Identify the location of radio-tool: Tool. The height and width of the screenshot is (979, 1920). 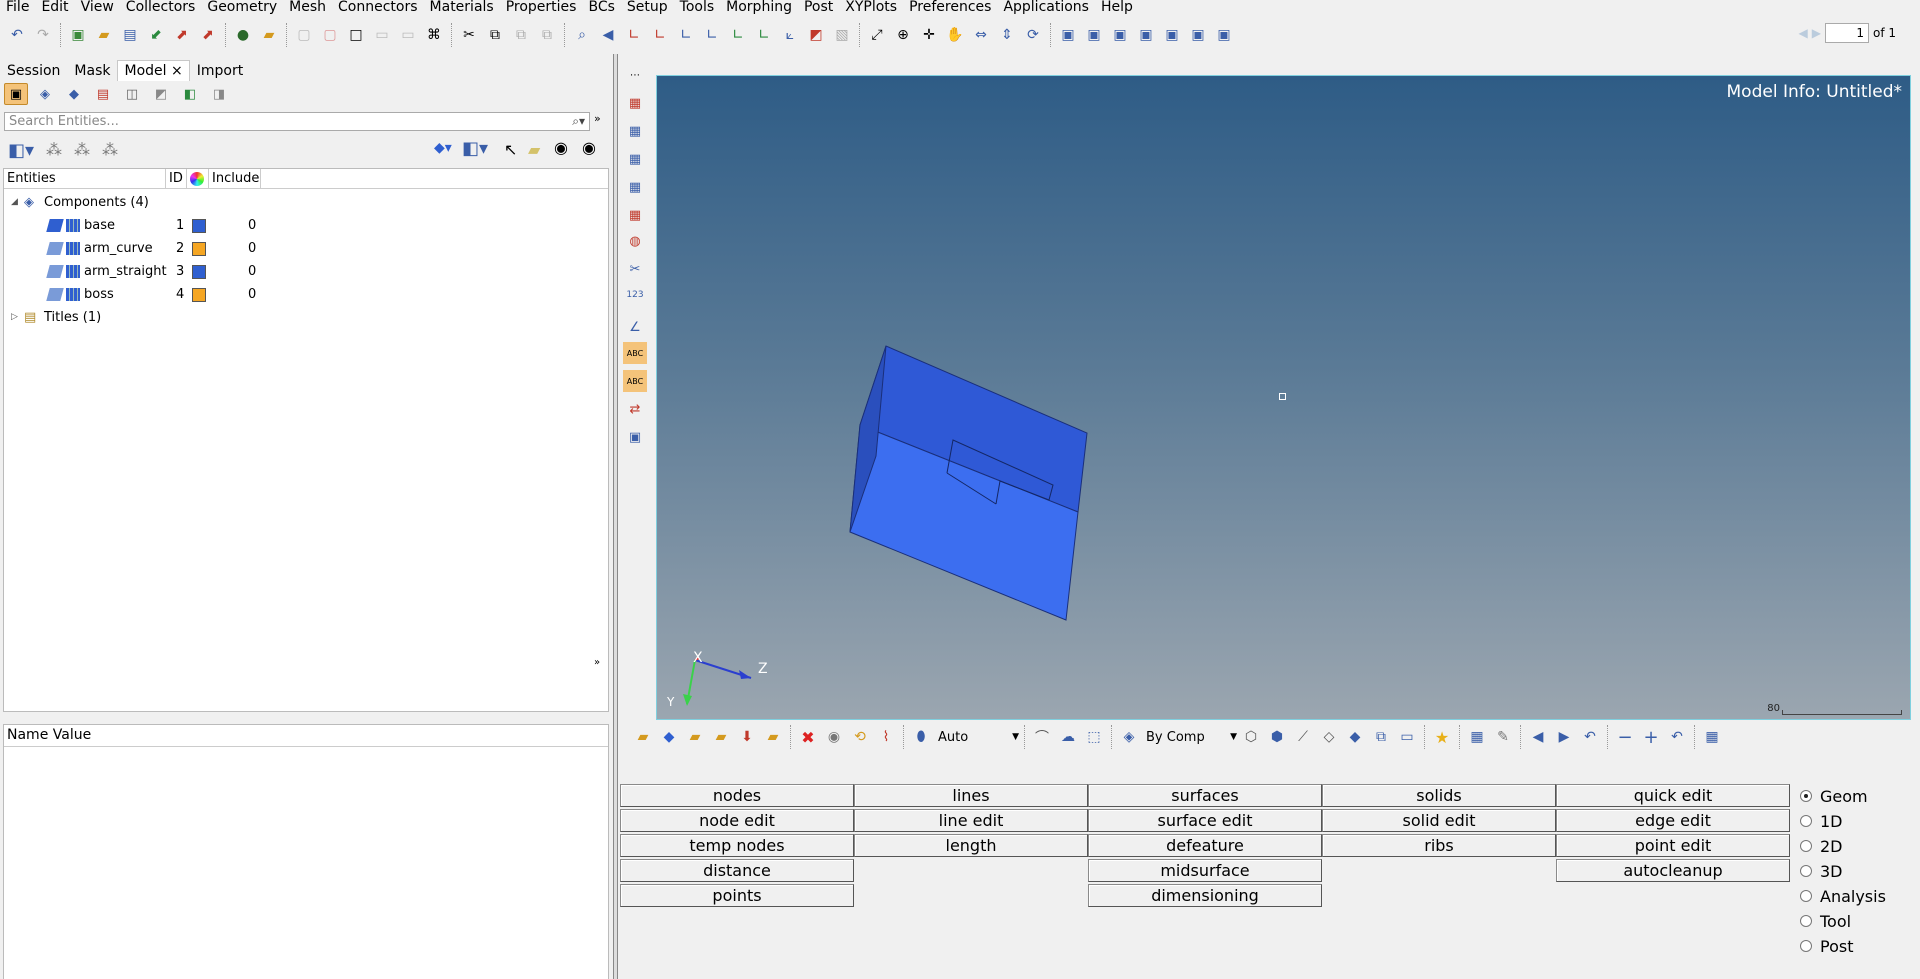
(1825, 921).